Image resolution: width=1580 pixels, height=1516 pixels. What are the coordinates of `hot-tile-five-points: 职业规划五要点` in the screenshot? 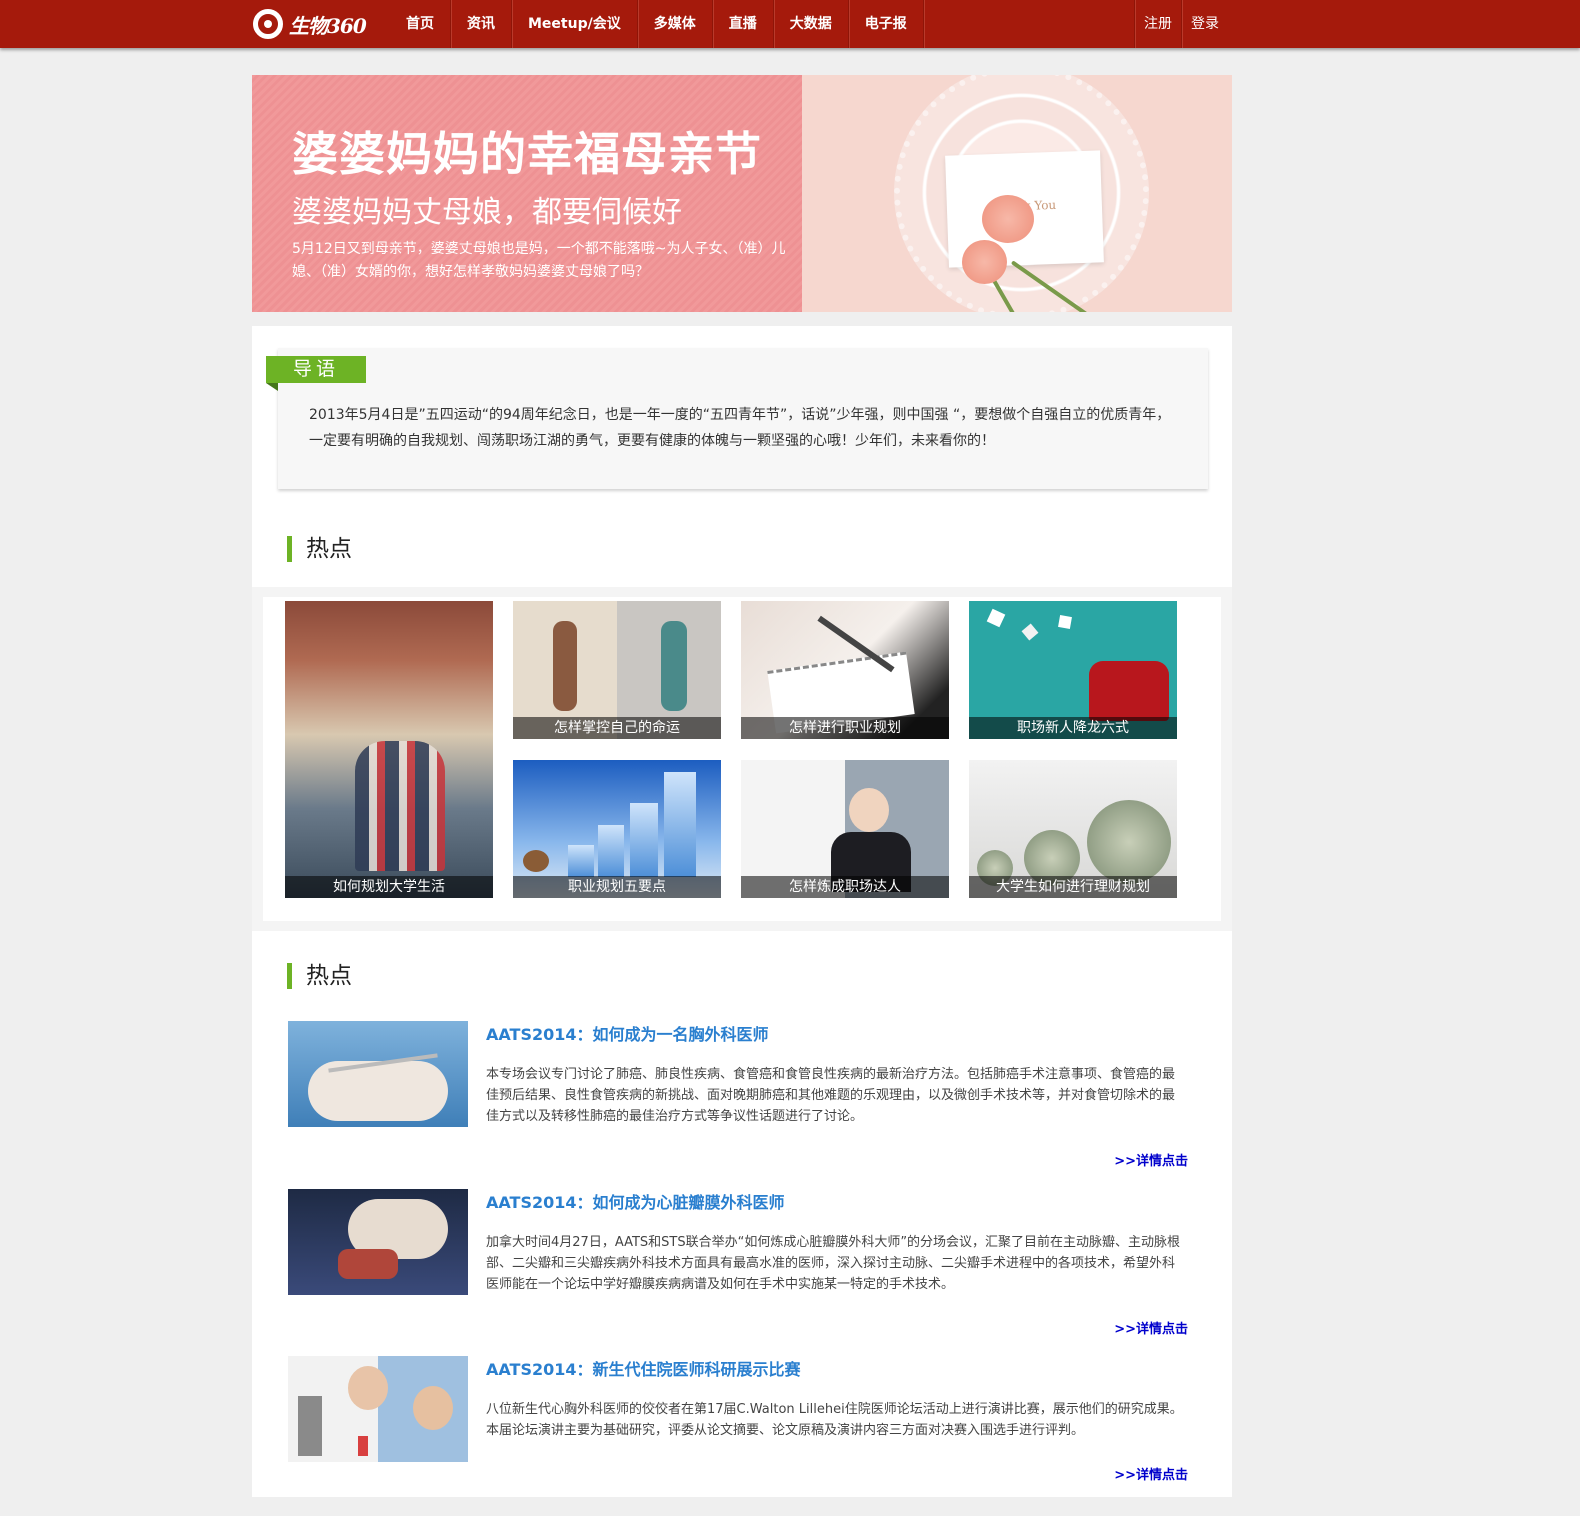 It's located at (617, 829).